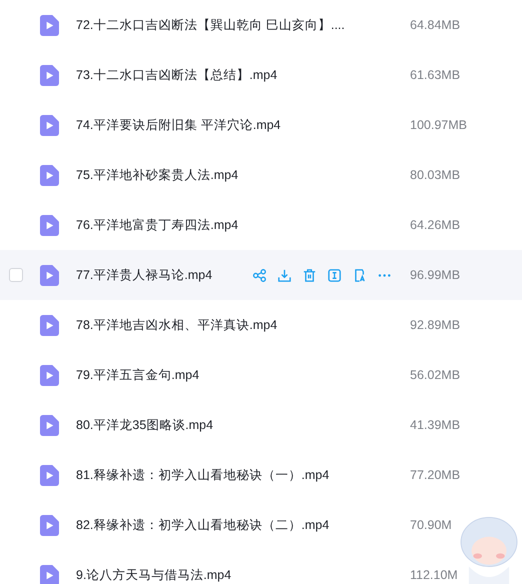 Image resolution: width=522 pixels, height=584 pixels. What do you see at coordinates (334, 275) in the screenshot?
I see `rename-icon` at bounding box center [334, 275].